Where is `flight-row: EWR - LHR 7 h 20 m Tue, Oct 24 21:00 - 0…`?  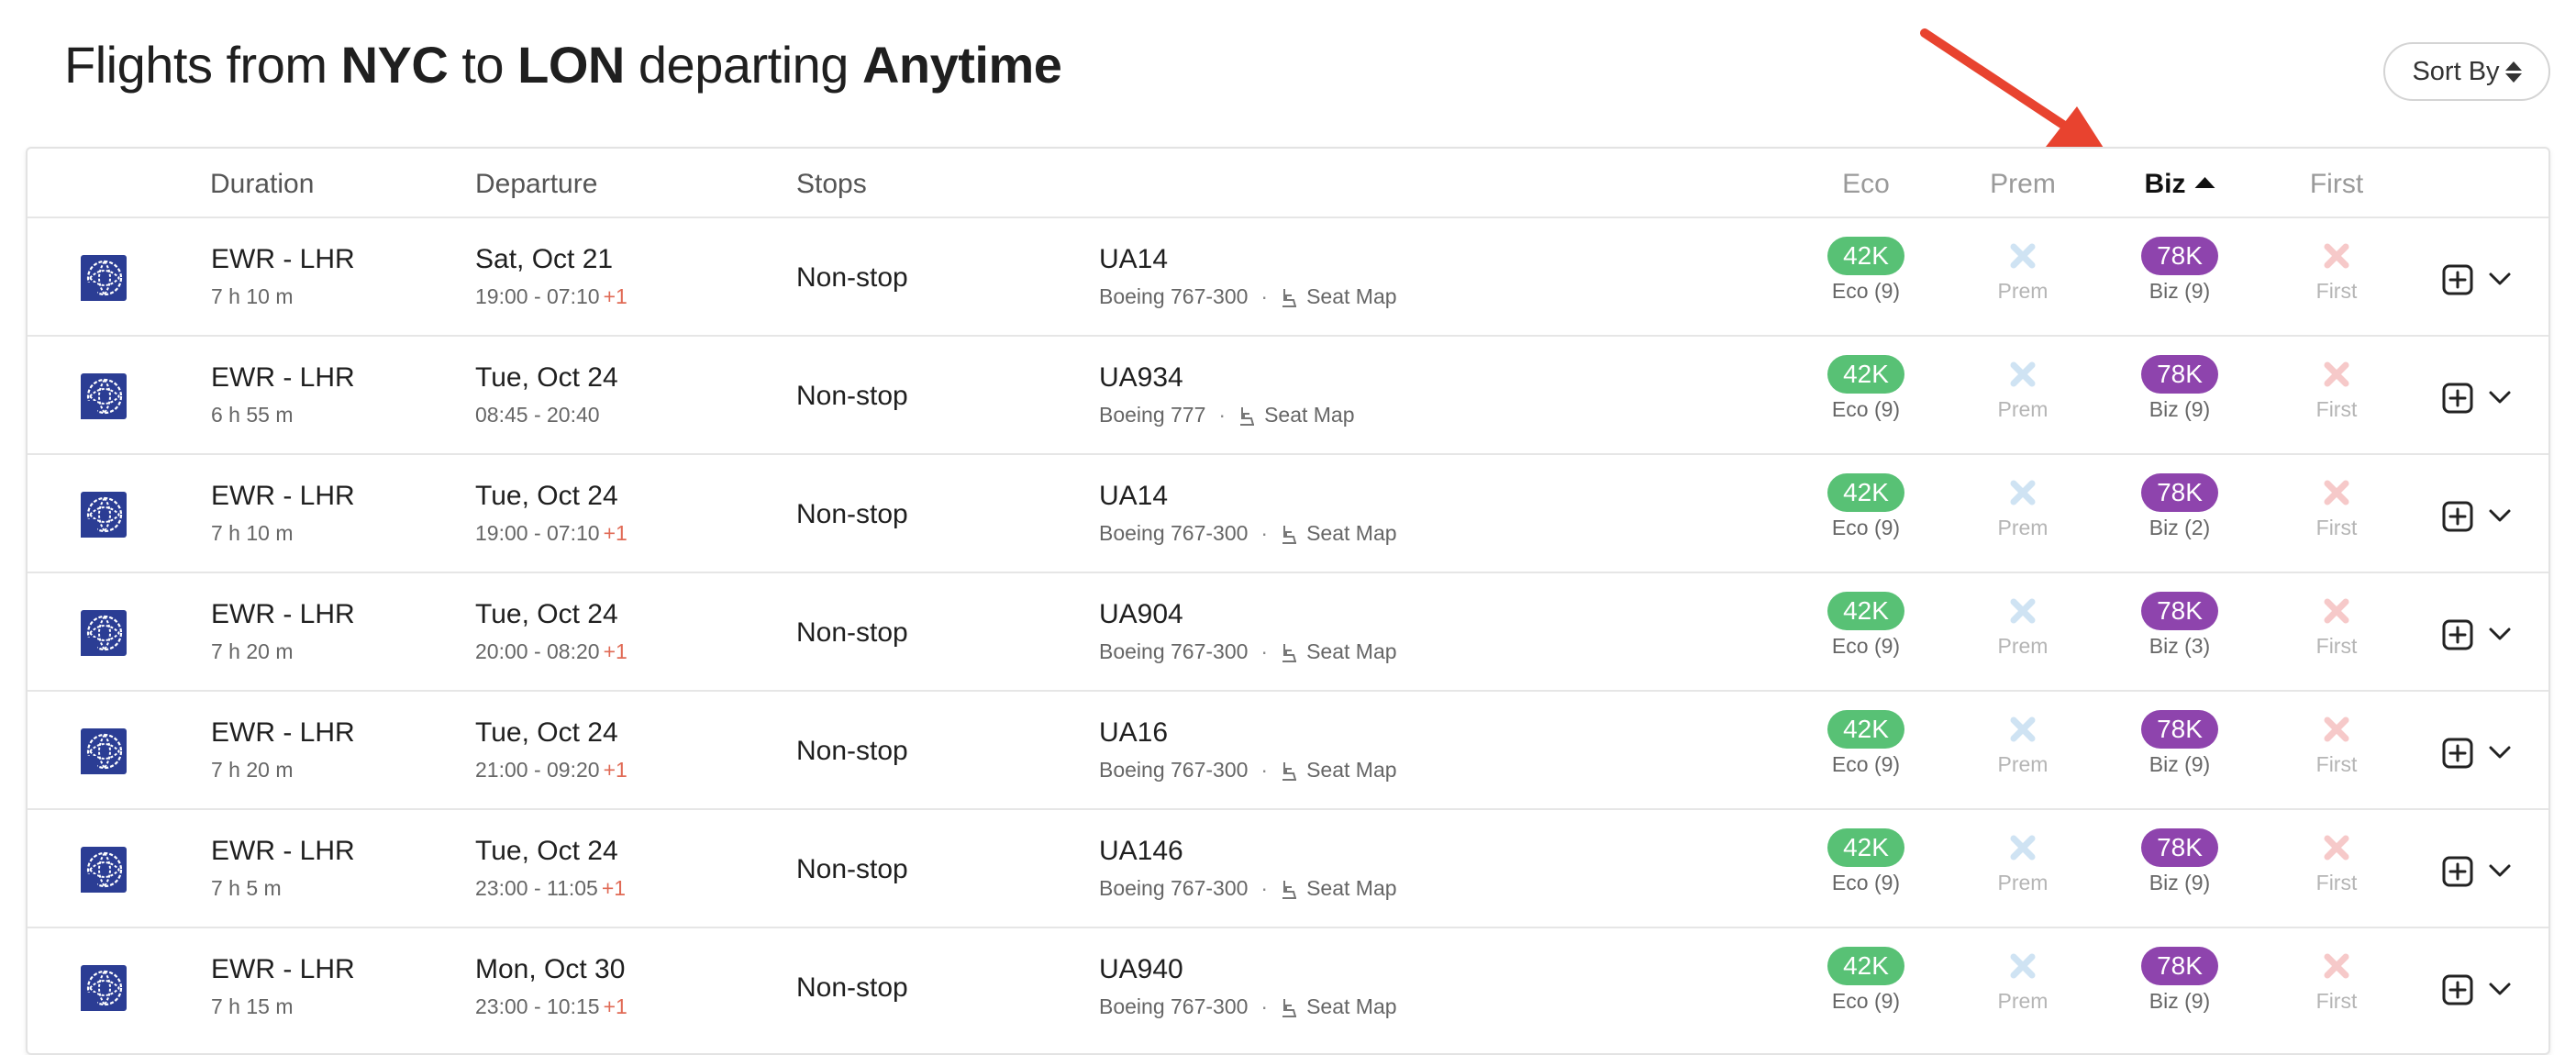
flight-row: EWR - LHR 7 h 20 m Tue, Oct 24 21:00 - 0… is located at coordinates (1288, 751).